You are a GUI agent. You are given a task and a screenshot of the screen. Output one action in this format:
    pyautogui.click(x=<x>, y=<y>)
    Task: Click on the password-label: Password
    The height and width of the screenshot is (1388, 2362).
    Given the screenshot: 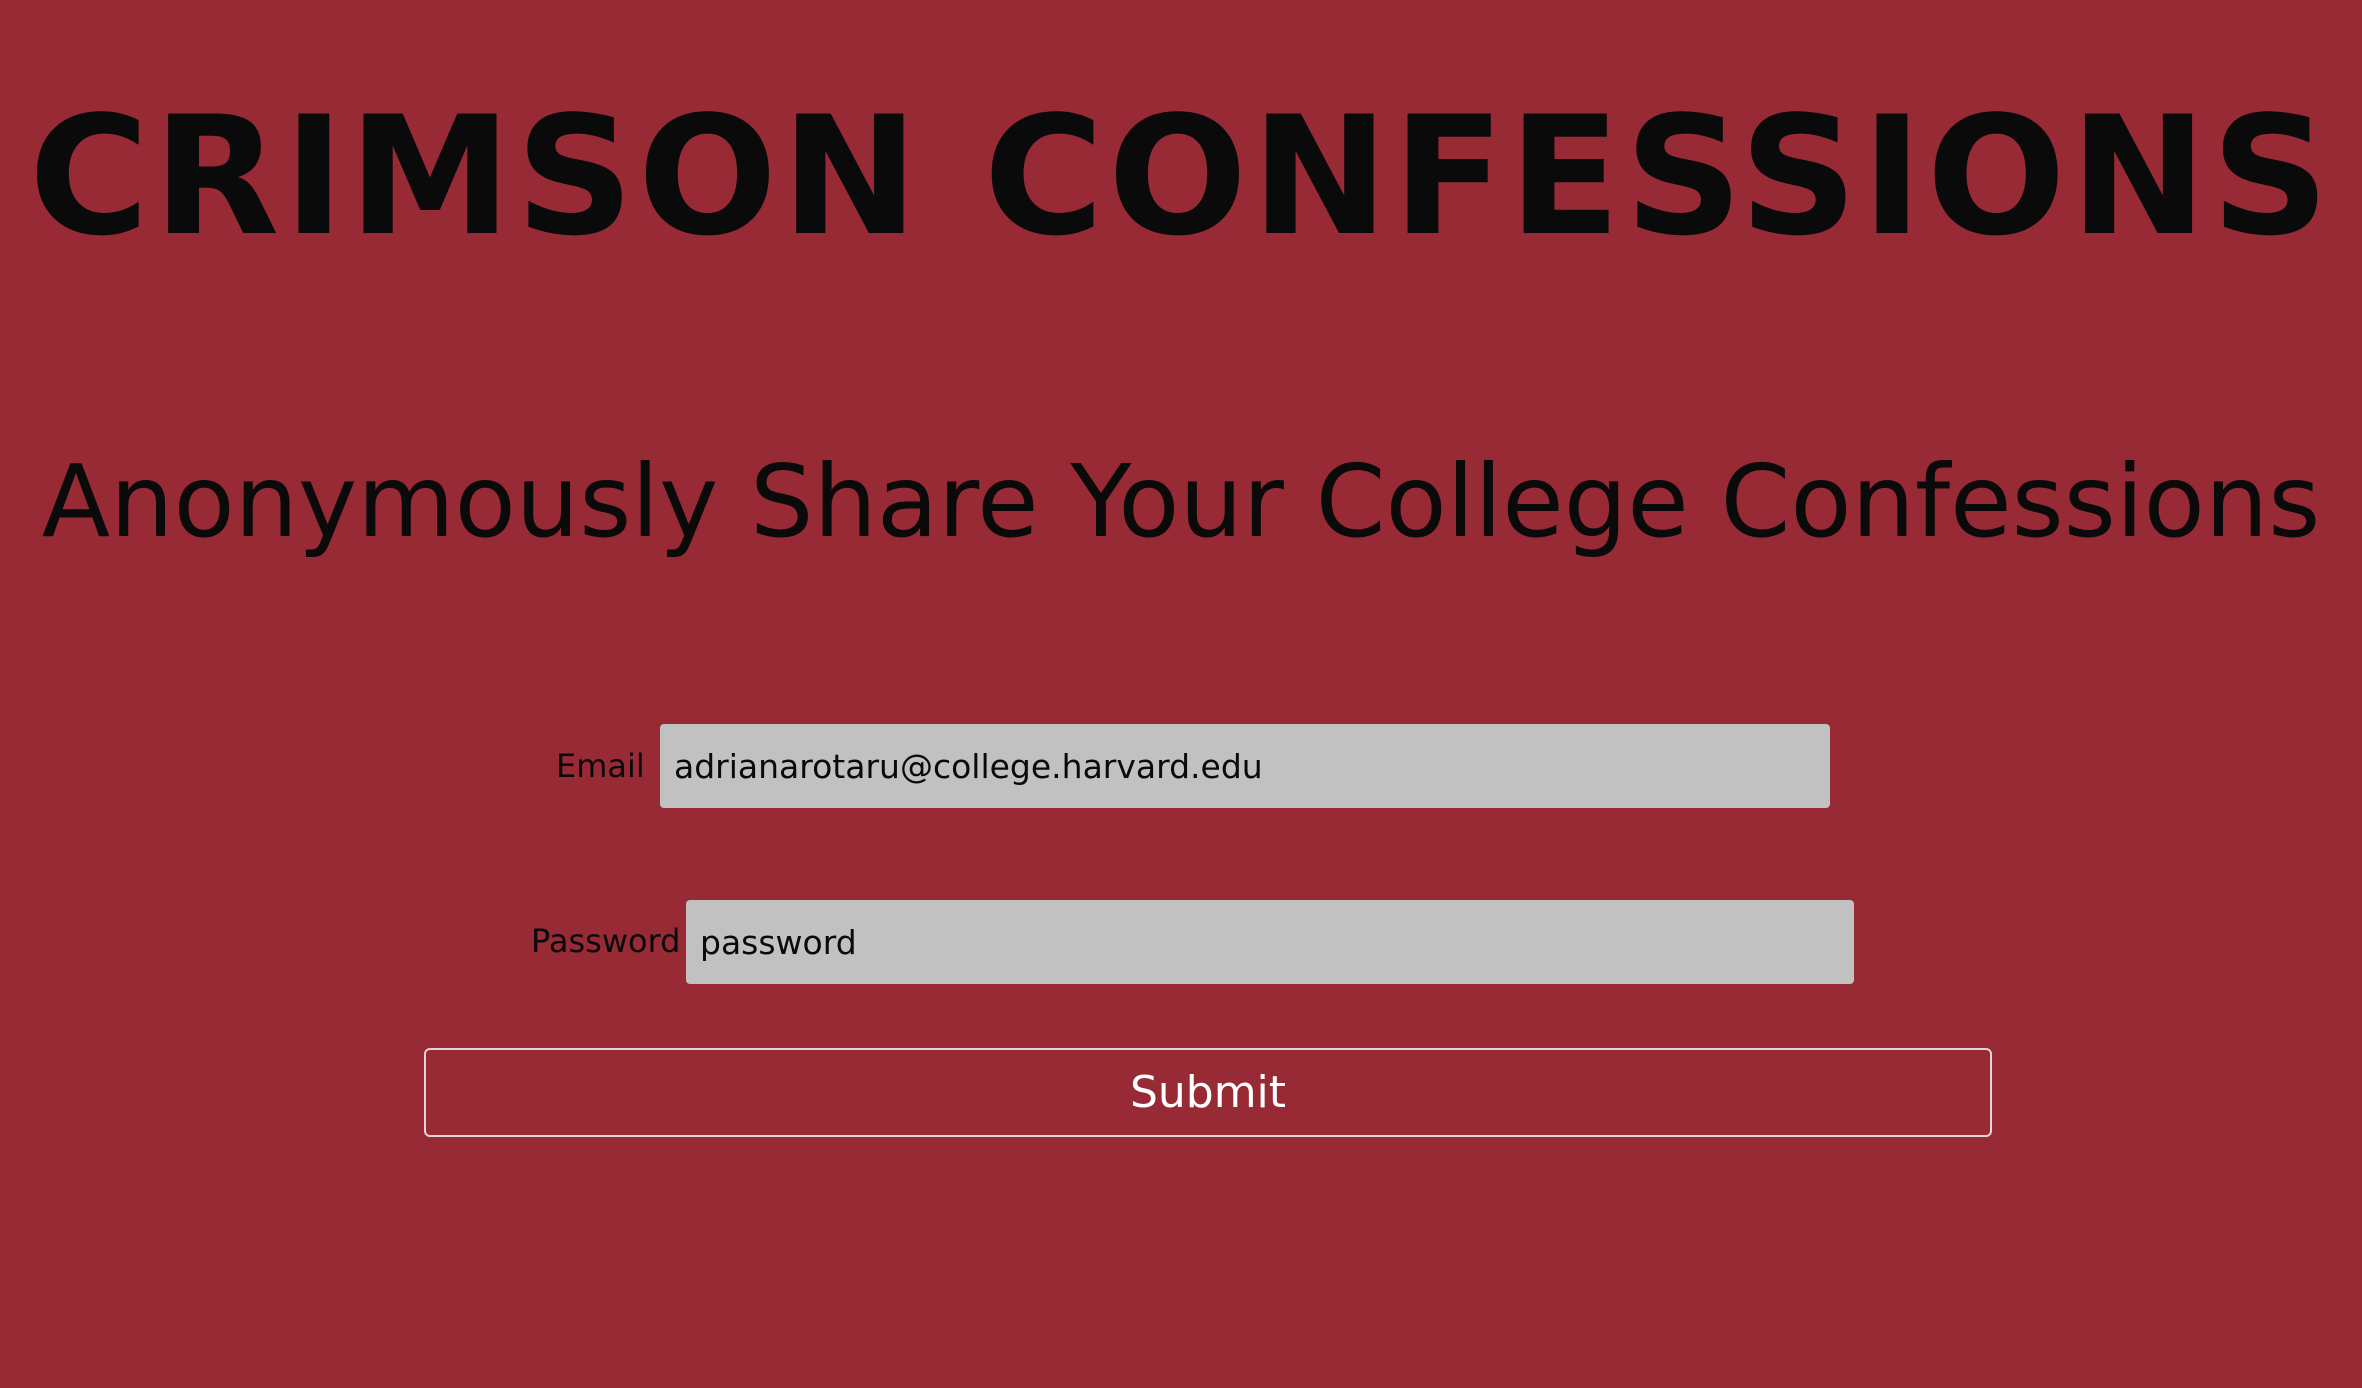 What is the action you would take?
    pyautogui.click(x=606, y=941)
    